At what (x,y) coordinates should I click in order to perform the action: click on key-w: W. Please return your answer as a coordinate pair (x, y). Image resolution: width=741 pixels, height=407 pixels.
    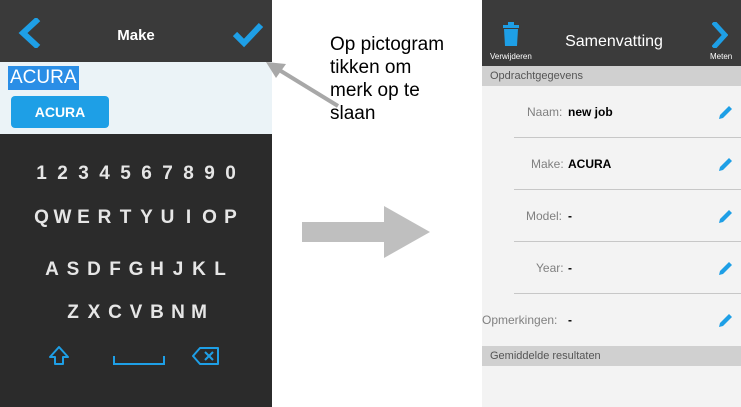
    Looking at the image, I should click on (62, 218).